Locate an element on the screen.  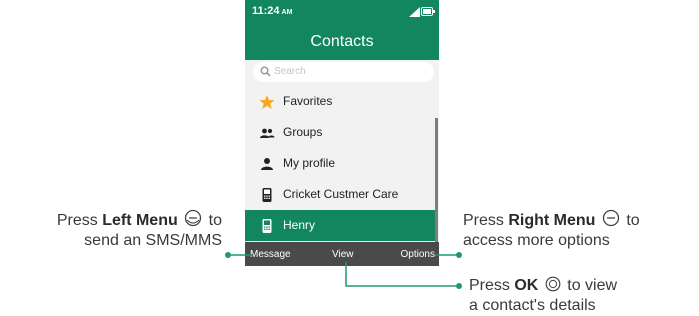
callout-right-menu: Press Right Menu to access more options is located at coordinates (581, 230).